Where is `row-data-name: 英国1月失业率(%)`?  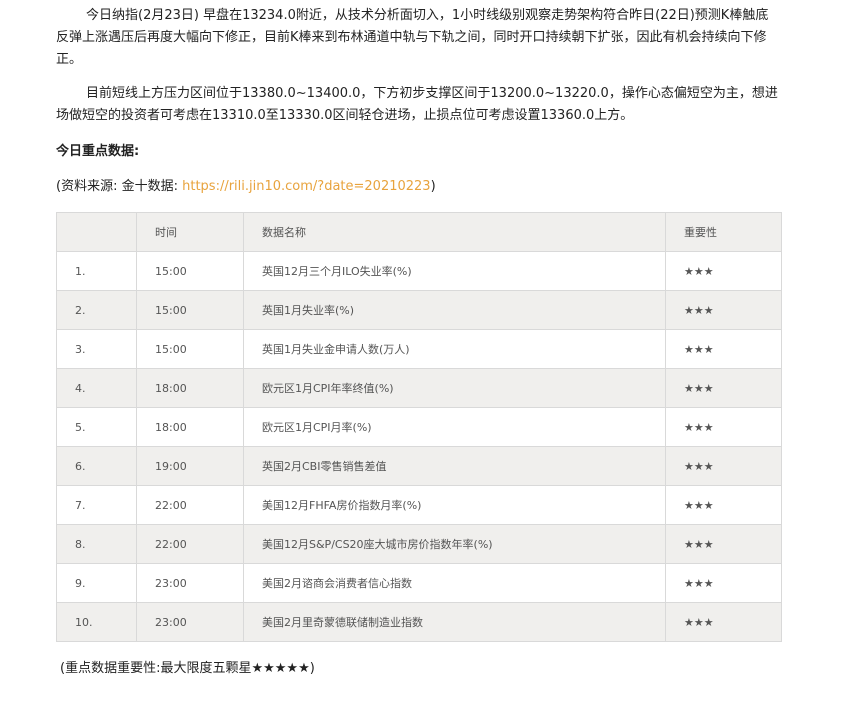 row-data-name: 英国1月失业率(%) is located at coordinates (454, 310).